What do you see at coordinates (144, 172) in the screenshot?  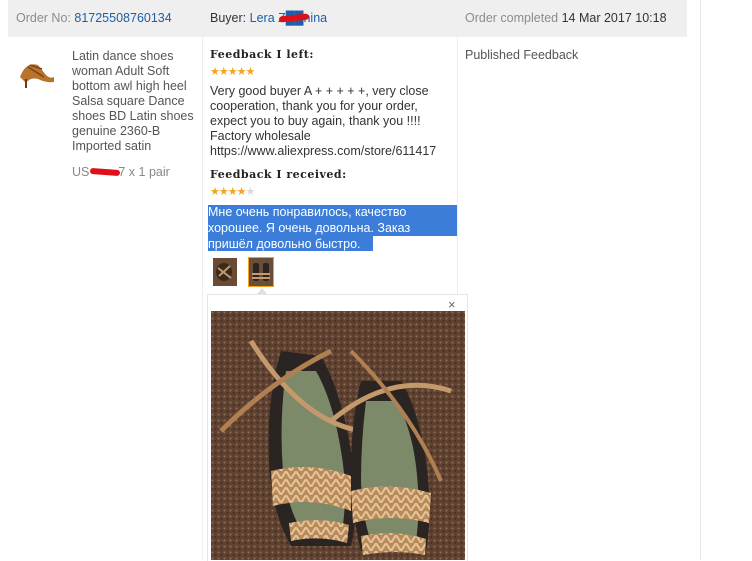 I see `price-quantity: 7 x 1 pair` at bounding box center [144, 172].